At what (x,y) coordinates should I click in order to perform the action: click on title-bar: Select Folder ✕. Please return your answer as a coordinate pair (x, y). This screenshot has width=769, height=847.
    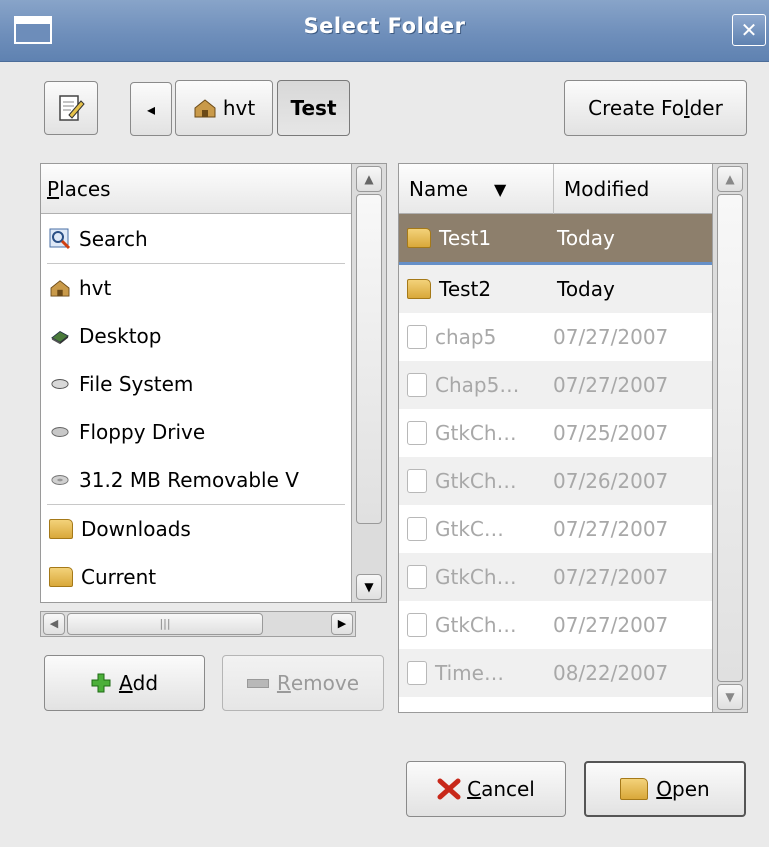
    Looking at the image, I should click on (384, 31).